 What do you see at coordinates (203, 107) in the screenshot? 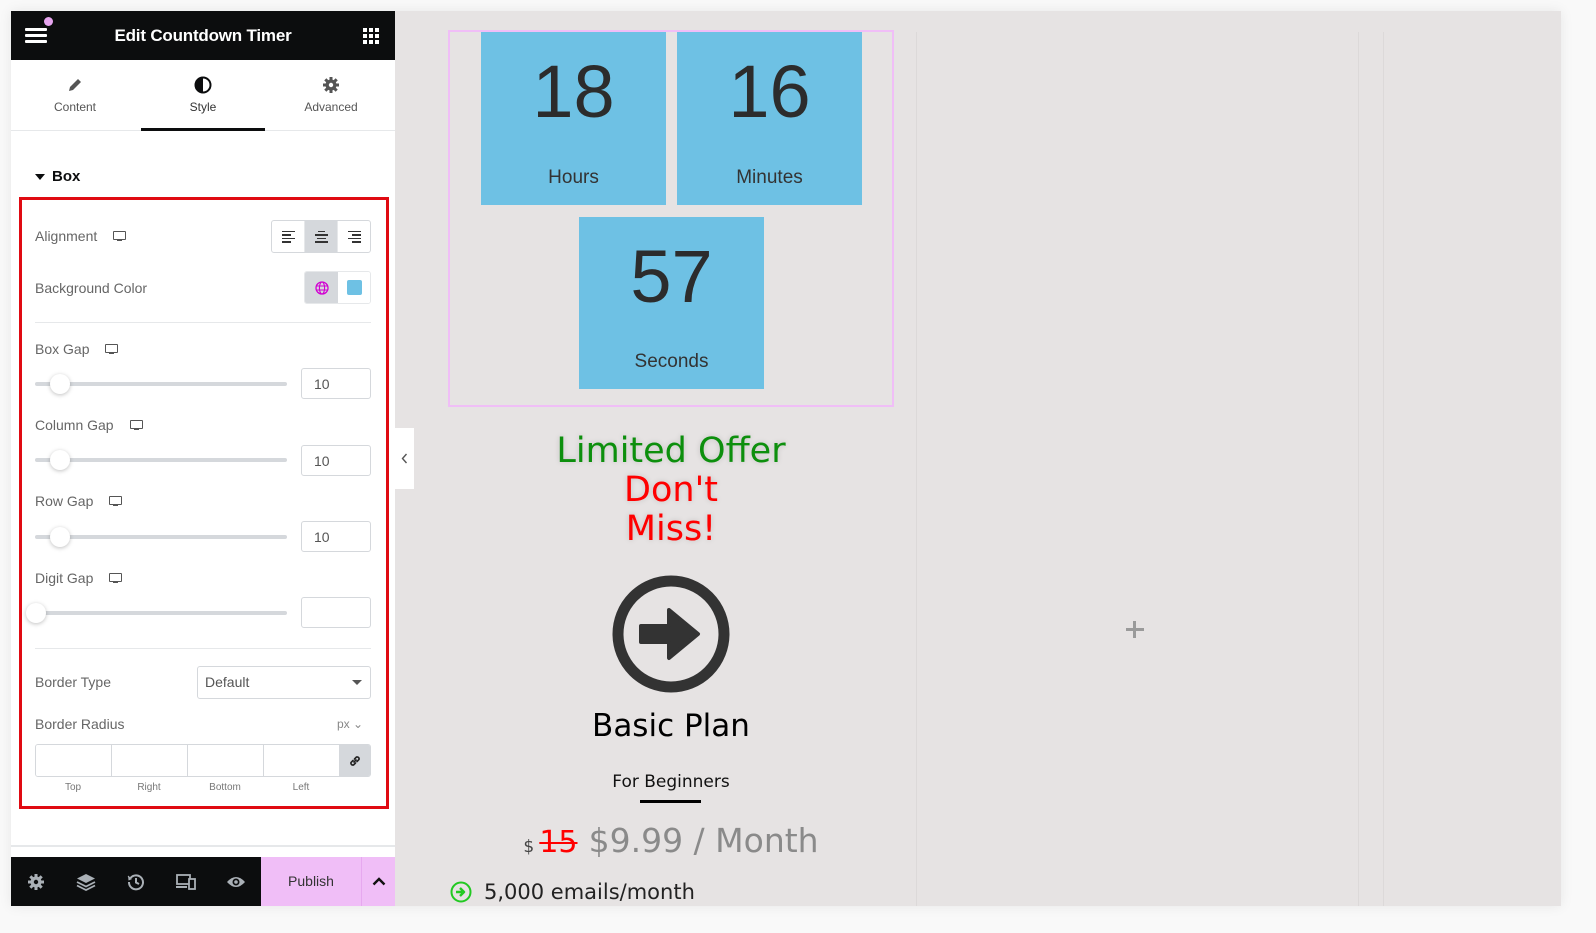
I see `tab-label: Style` at bounding box center [203, 107].